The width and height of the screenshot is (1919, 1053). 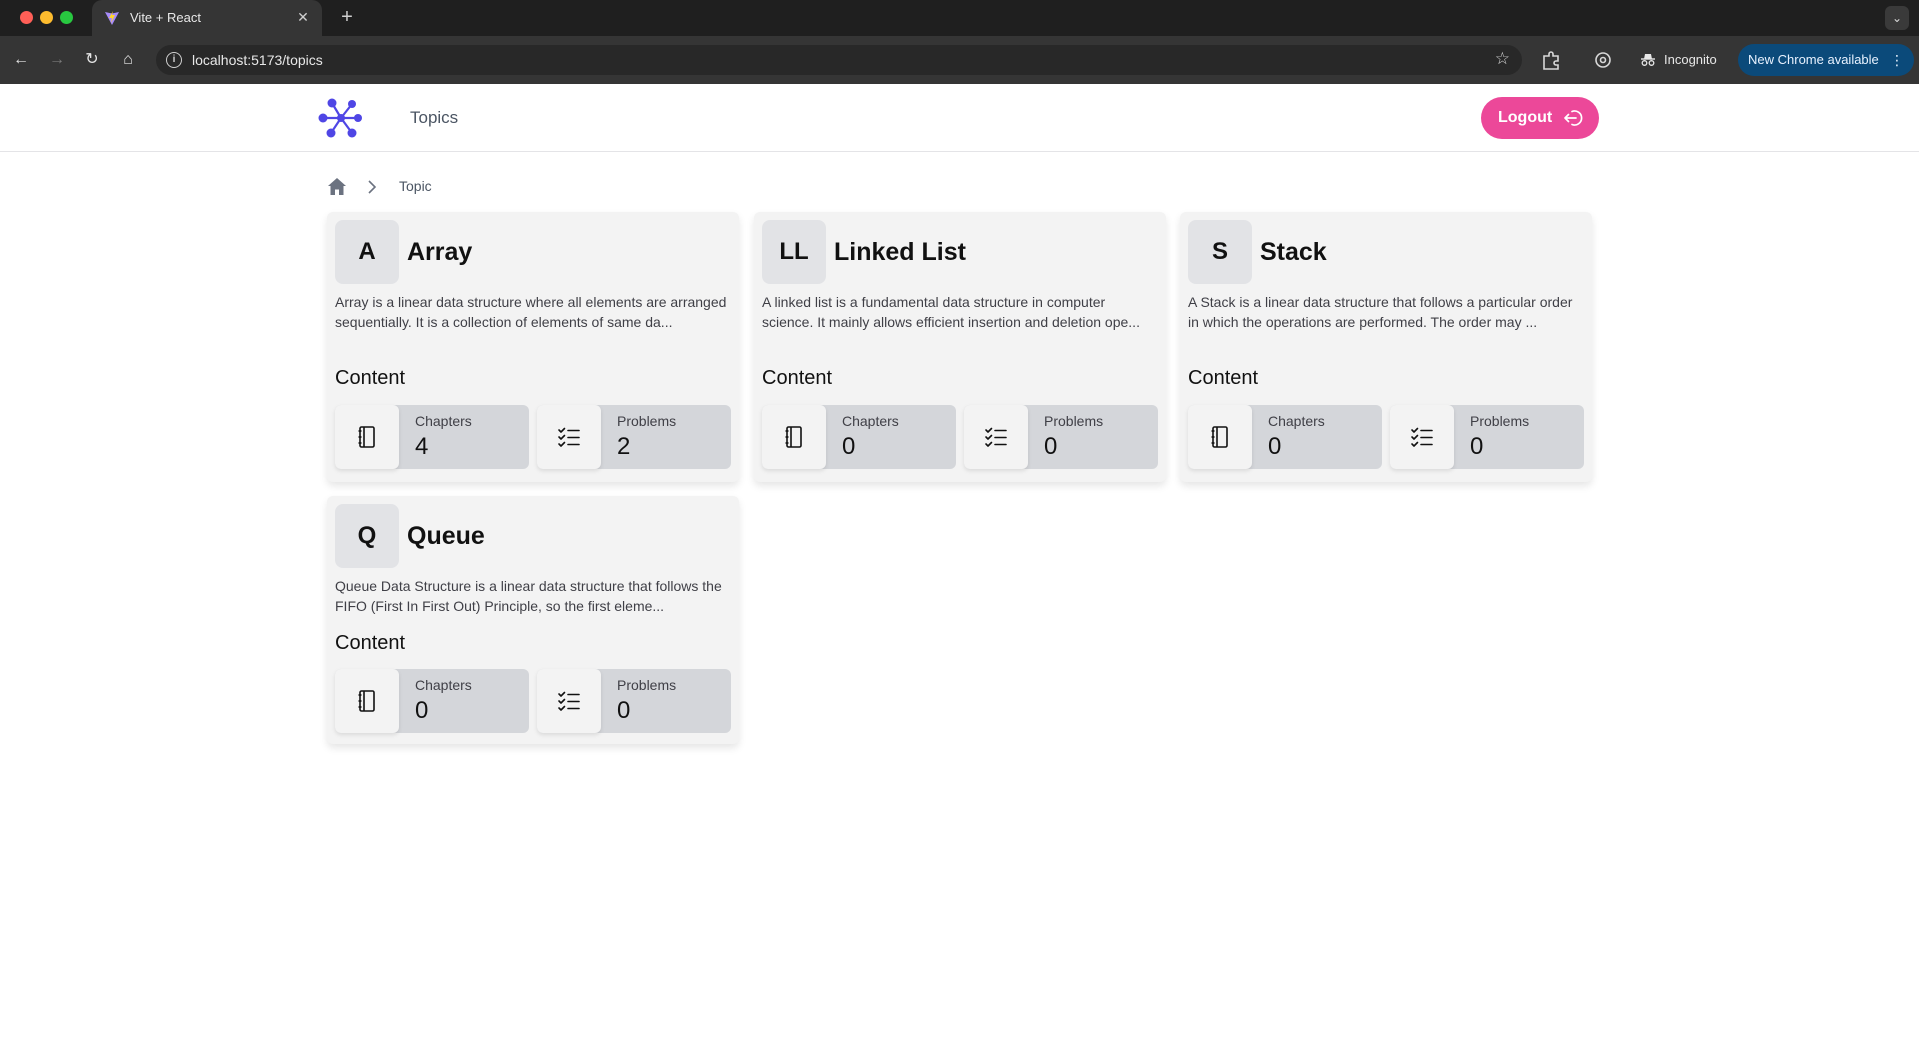 I want to click on topic-avatar: A, so click(x=367, y=252).